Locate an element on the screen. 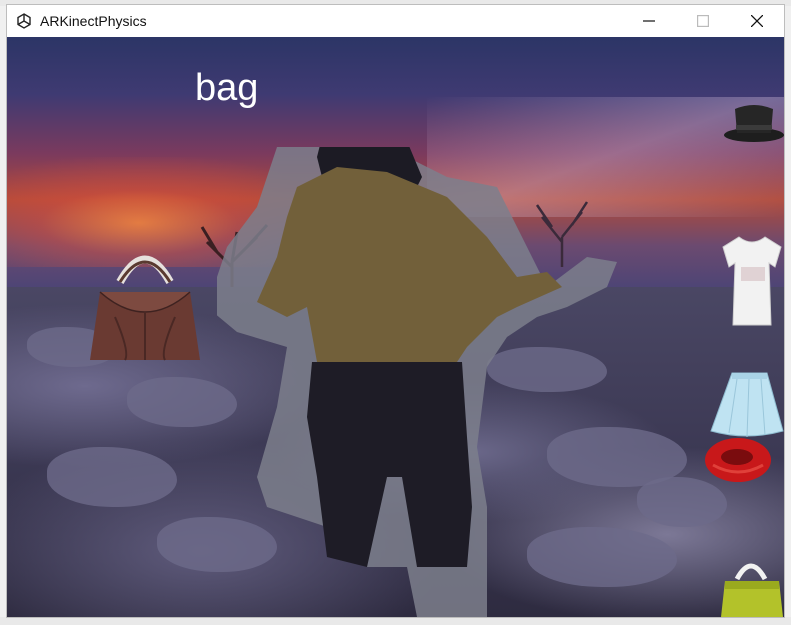 The width and height of the screenshot is (791, 625). brown-handbag-item is located at coordinates (145, 304).